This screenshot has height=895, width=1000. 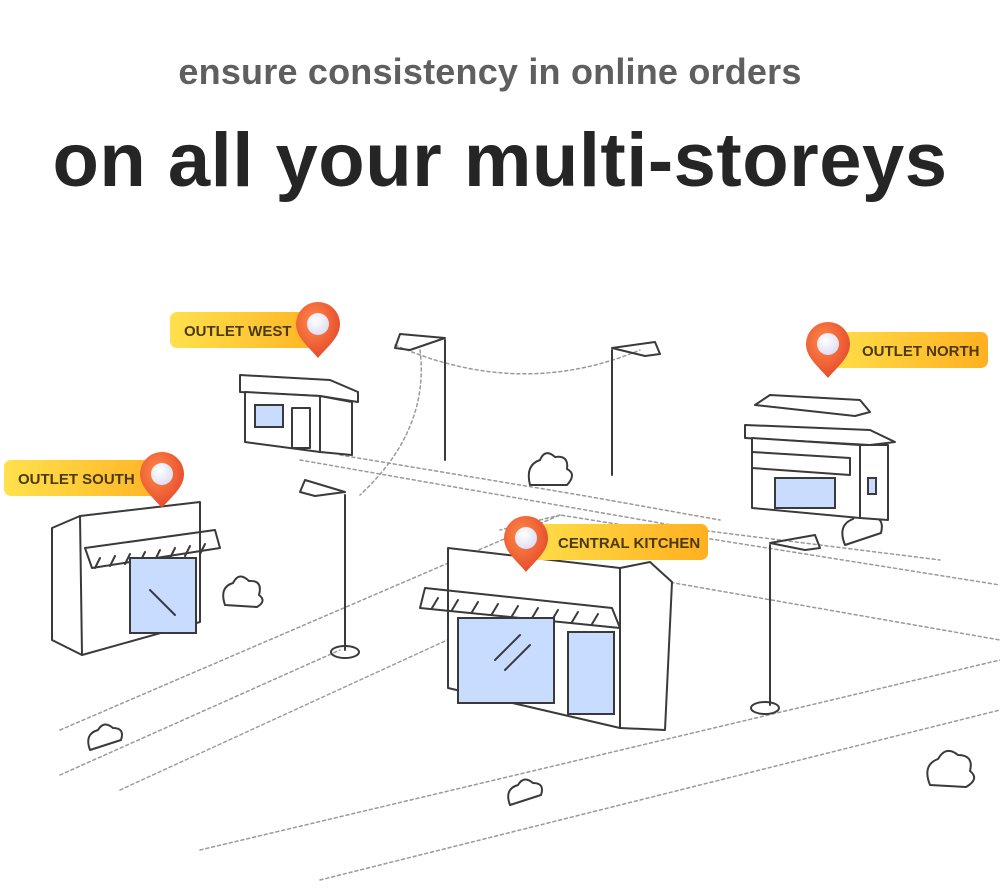 What do you see at coordinates (629, 543) in the screenshot?
I see `location-label-text: CENTRAL KITCHEN` at bounding box center [629, 543].